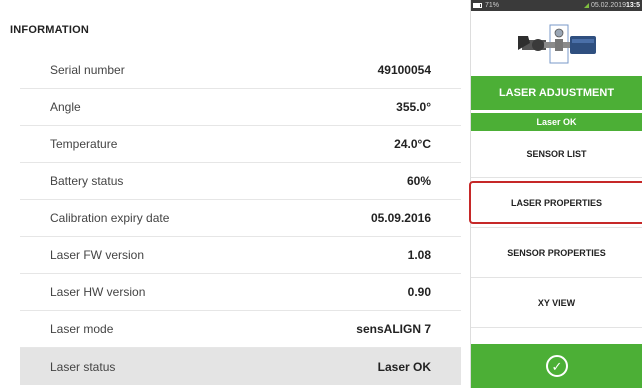  Describe the element at coordinates (608, 5) in the screenshot. I see `status-date: 05.02.2019` at that location.